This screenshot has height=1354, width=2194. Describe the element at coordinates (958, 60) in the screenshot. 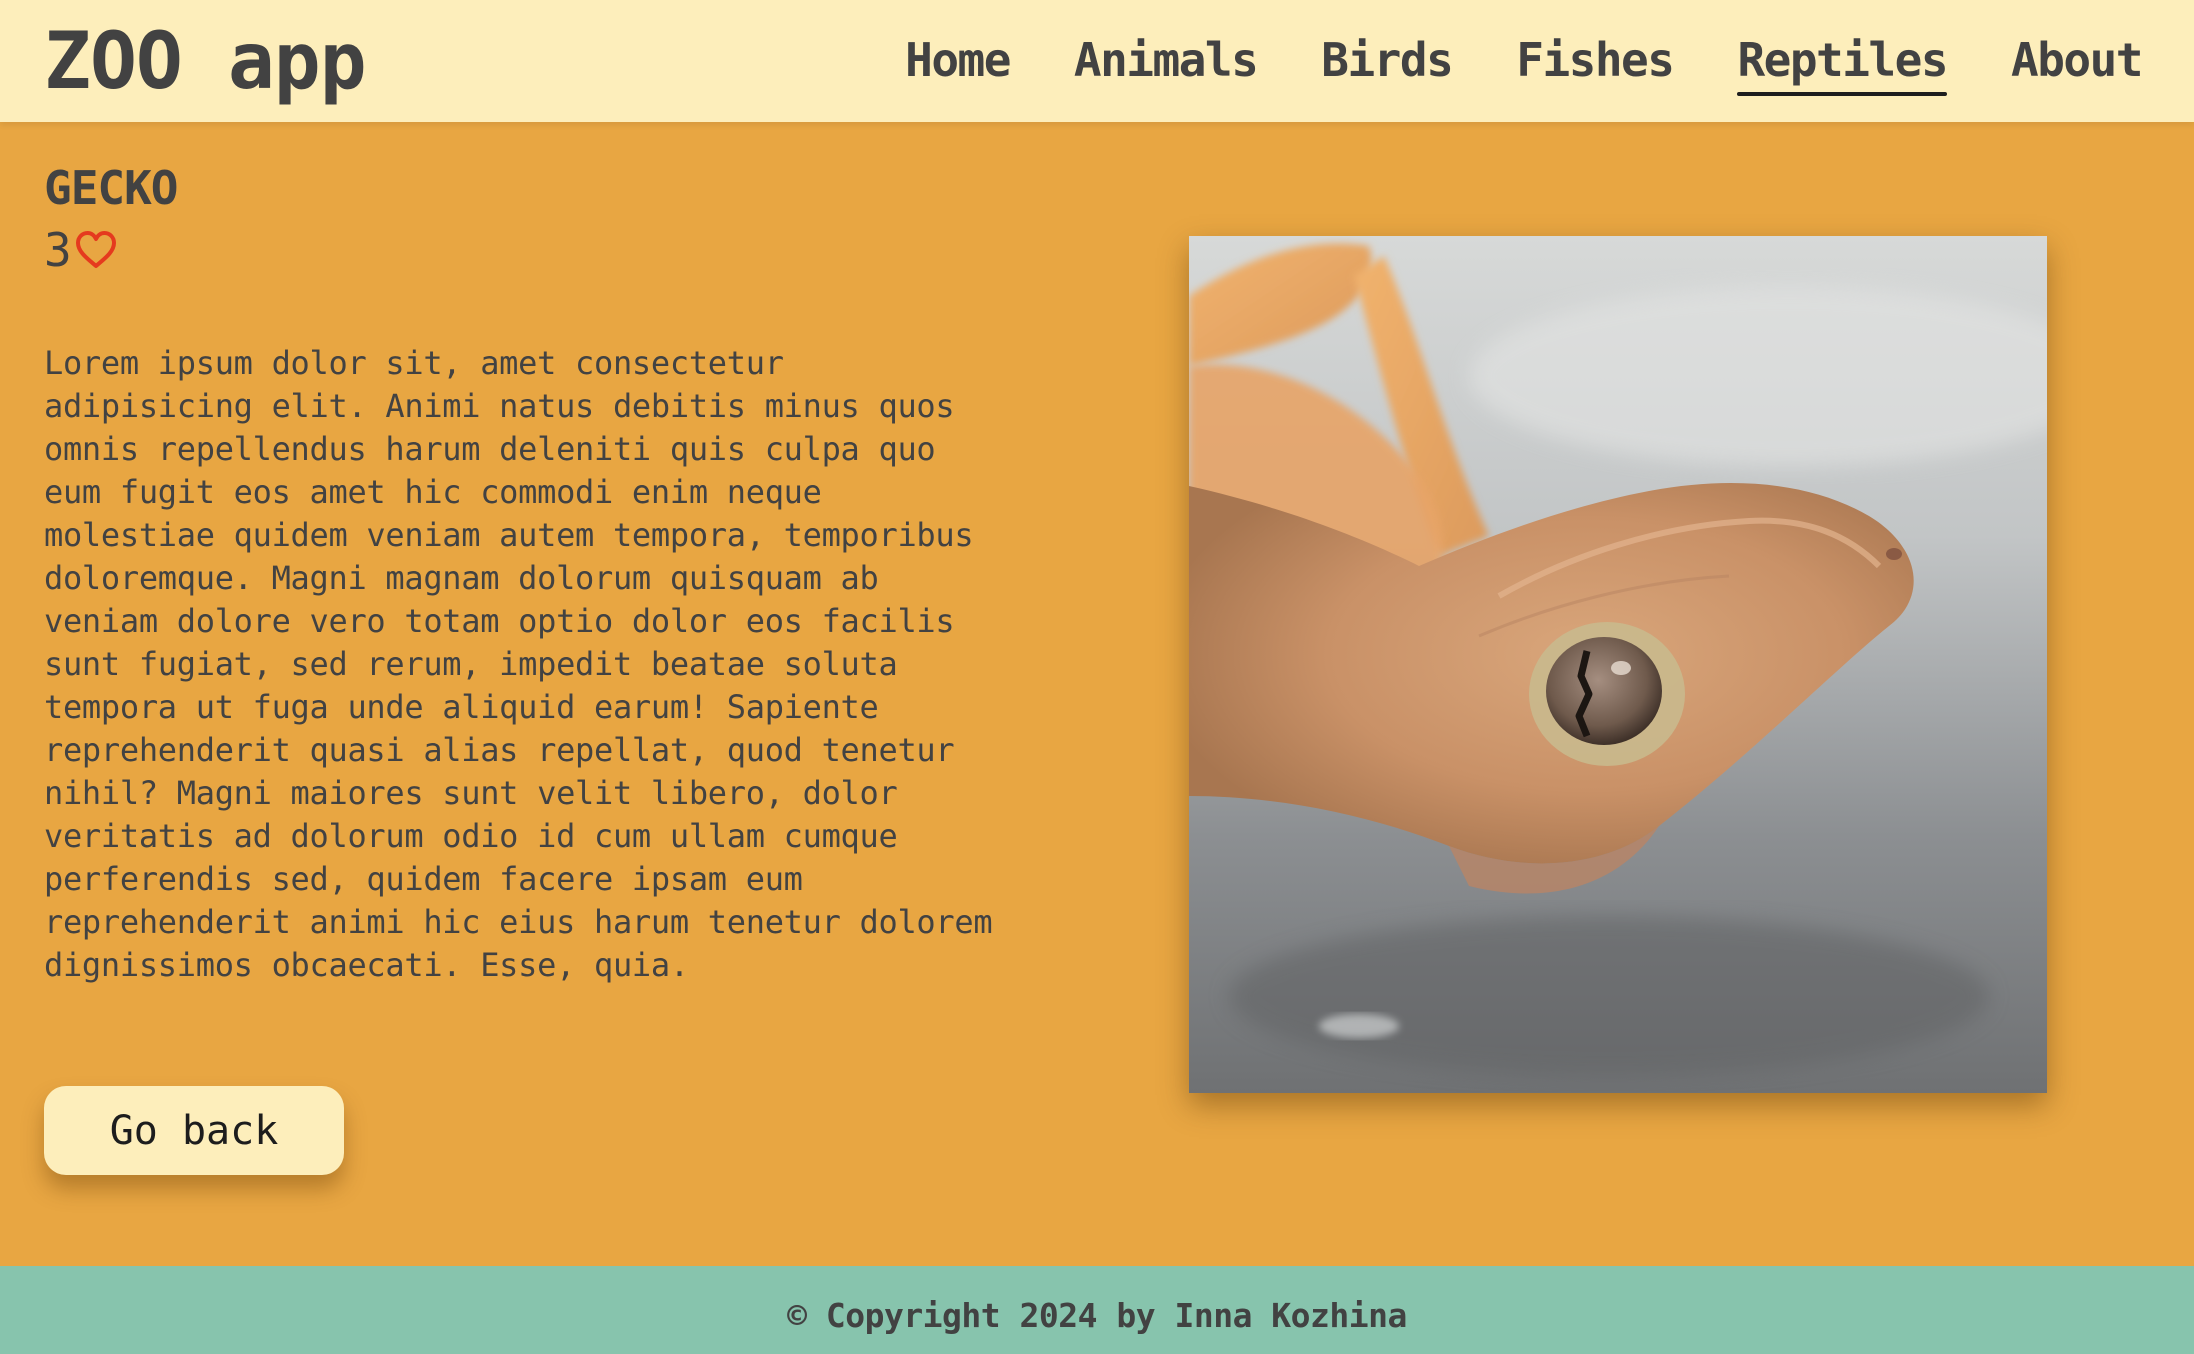

I see `nav-home: Home` at that location.